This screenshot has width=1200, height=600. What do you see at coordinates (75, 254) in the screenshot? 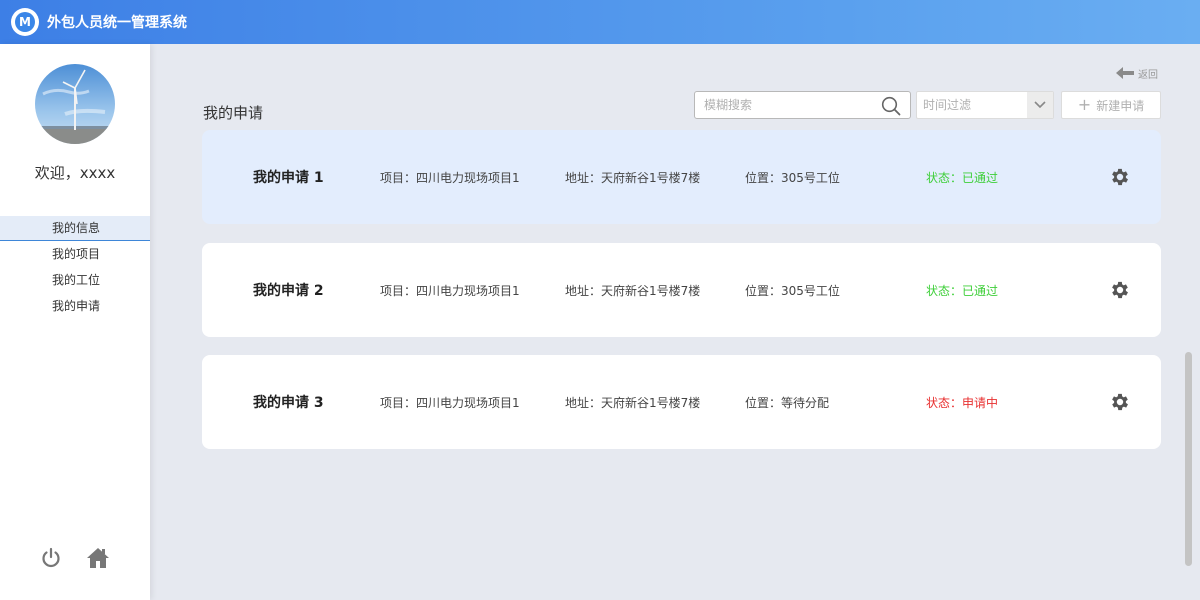
I see `sidebar-item-my-projects: 我的项目` at bounding box center [75, 254].